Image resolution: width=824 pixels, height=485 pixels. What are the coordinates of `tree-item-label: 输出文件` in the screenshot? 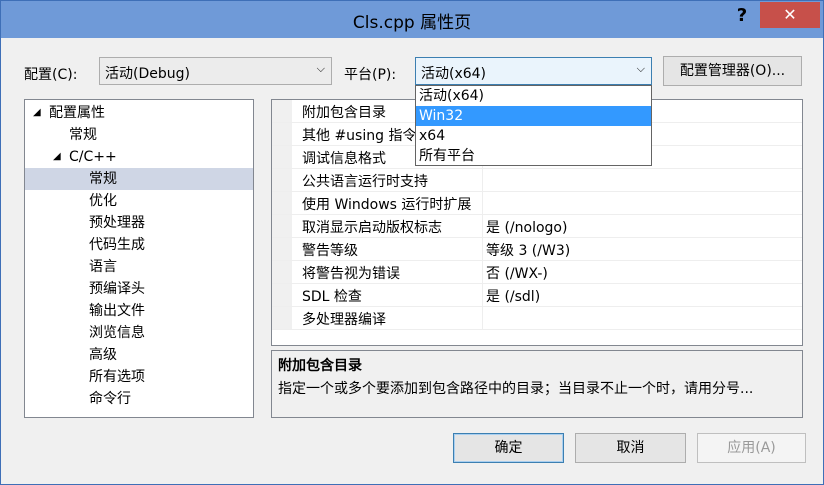 It's located at (117, 311).